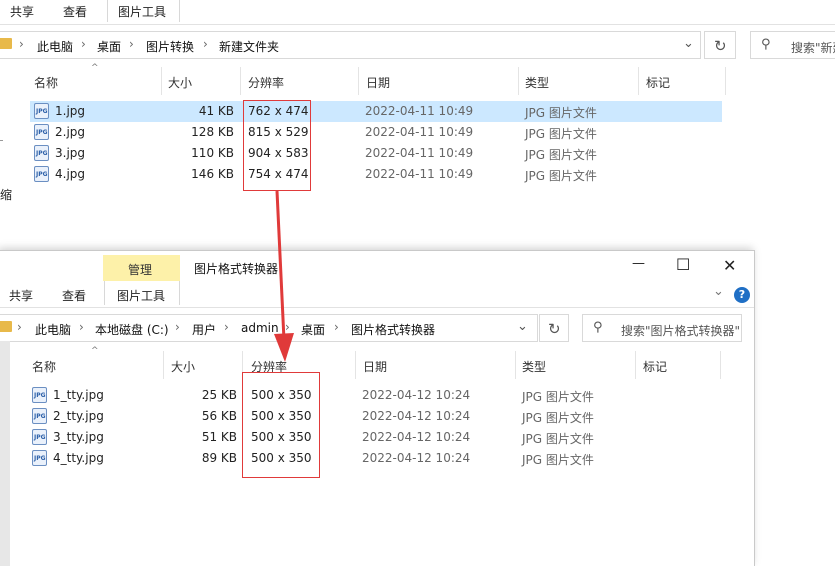 Image resolution: width=835 pixels, height=566 pixels. Describe the element at coordinates (219, 416) in the screenshot. I see `file-size: 56 KB` at that location.